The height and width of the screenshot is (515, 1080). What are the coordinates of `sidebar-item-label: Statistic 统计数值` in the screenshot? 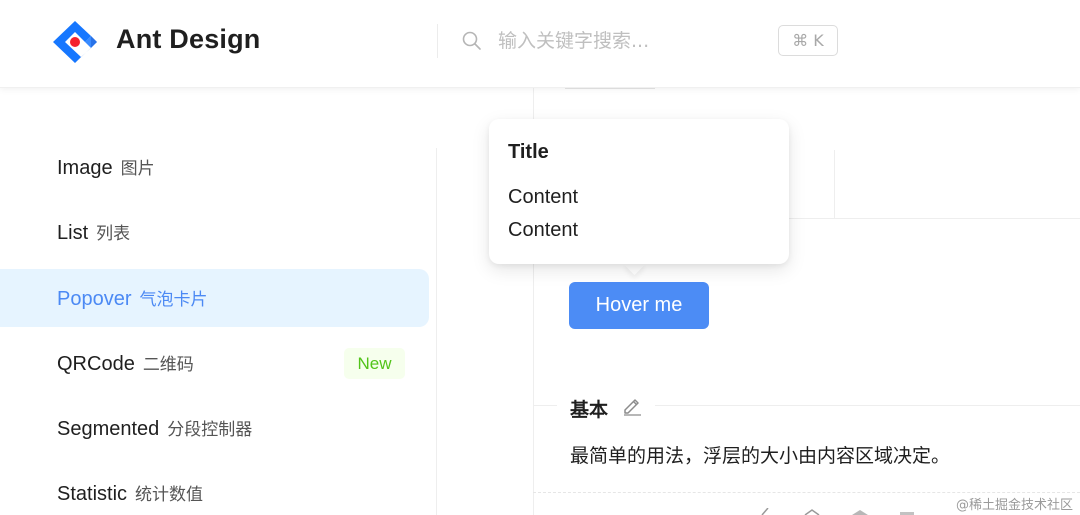 It's located at (130, 493).